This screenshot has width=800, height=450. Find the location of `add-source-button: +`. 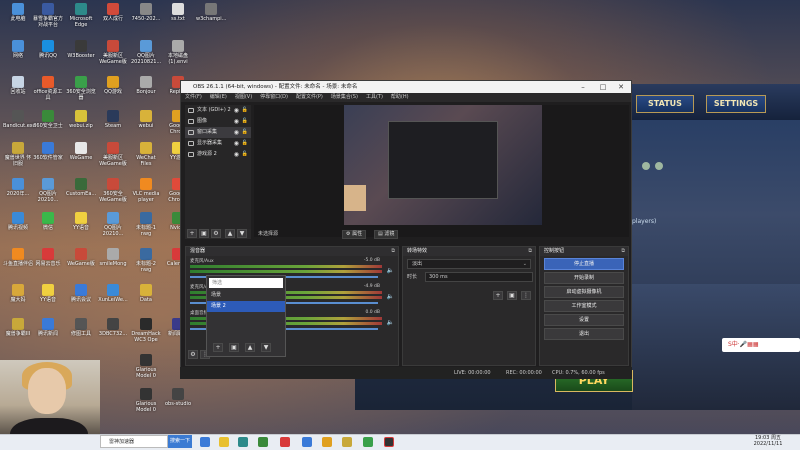

add-source-button: + is located at coordinates (192, 233).